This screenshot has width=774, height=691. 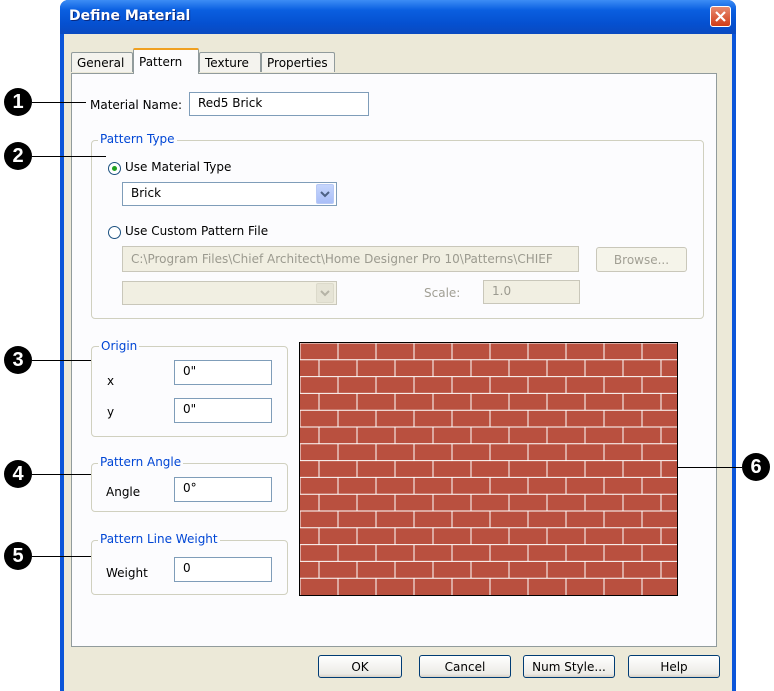 What do you see at coordinates (229, 293) in the screenshot?
I see `custom-pattern-select` at bounding box center [229, 293].